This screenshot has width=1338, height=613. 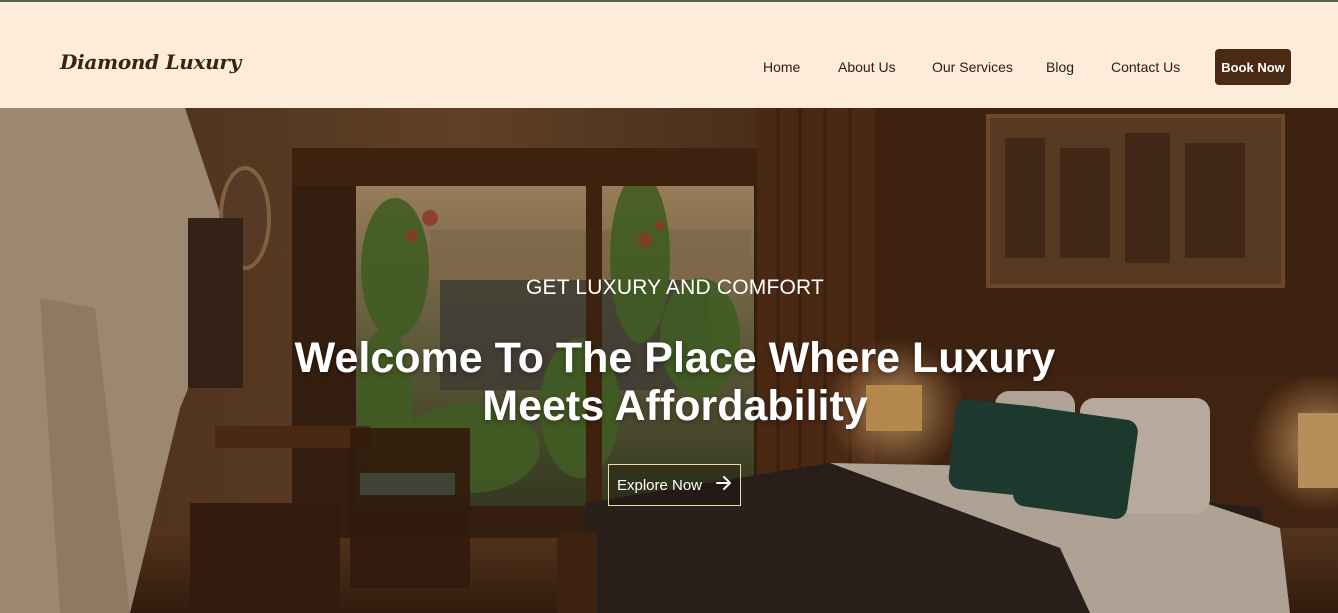 I want to click on nav-link-home: Home, so click(x=781, y=67).